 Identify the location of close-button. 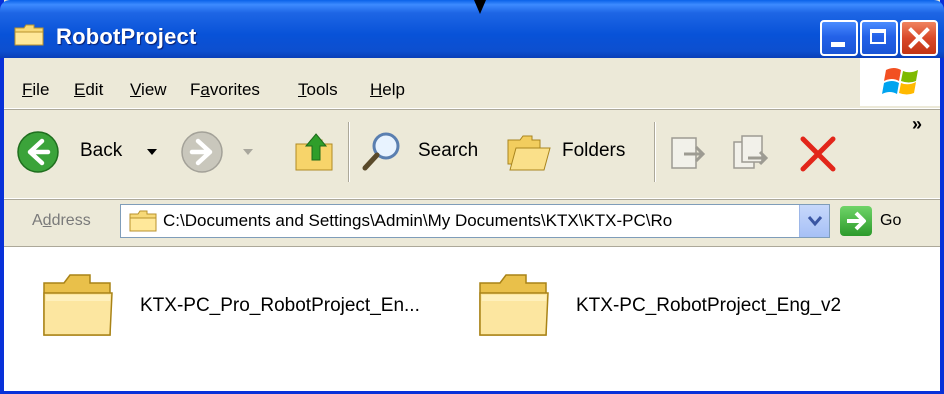
(919, 38).